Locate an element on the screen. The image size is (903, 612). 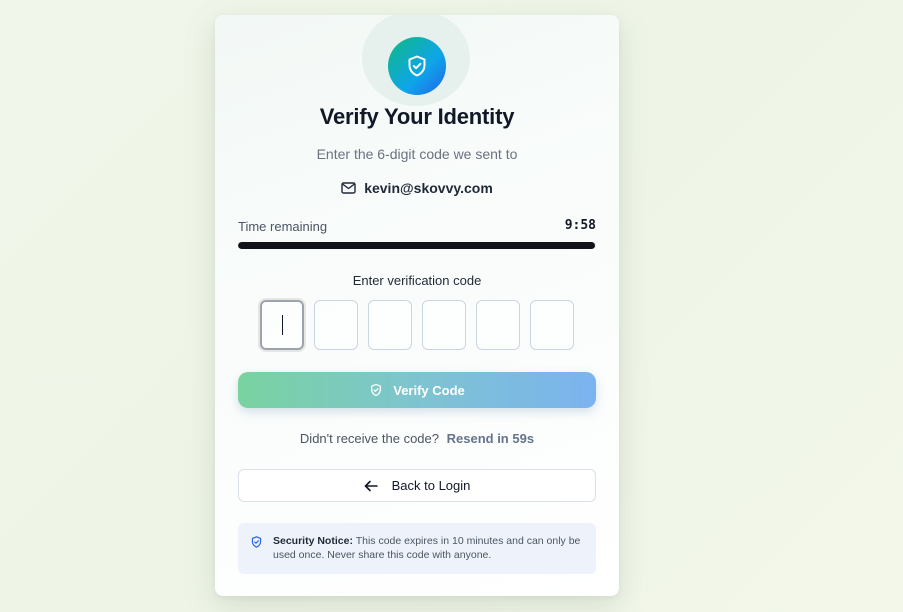
resend-prompt: Didn't receive the code? is located at coordinates (369, 438).